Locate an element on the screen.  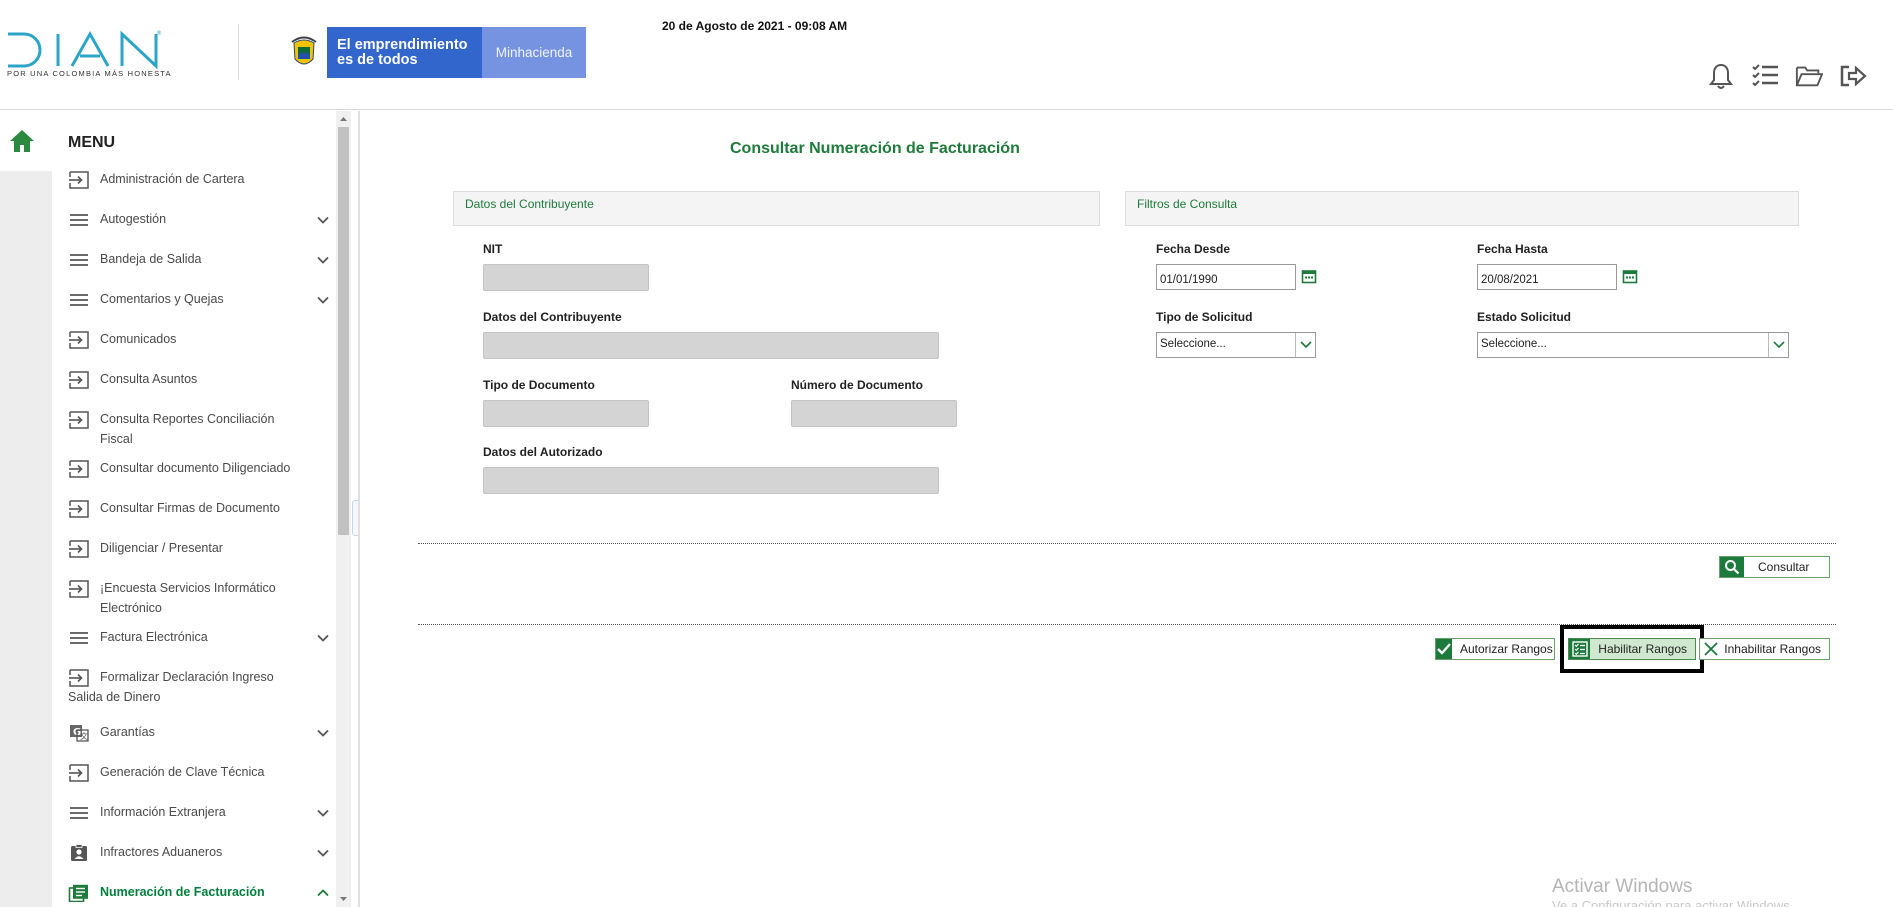
fecha-hasta-label: Fecha Hasta is located at coordinates (1512, 249).